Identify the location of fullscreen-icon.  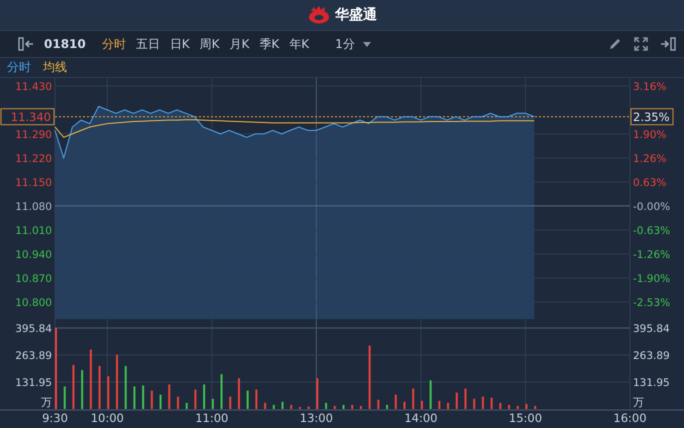
(641, 44).